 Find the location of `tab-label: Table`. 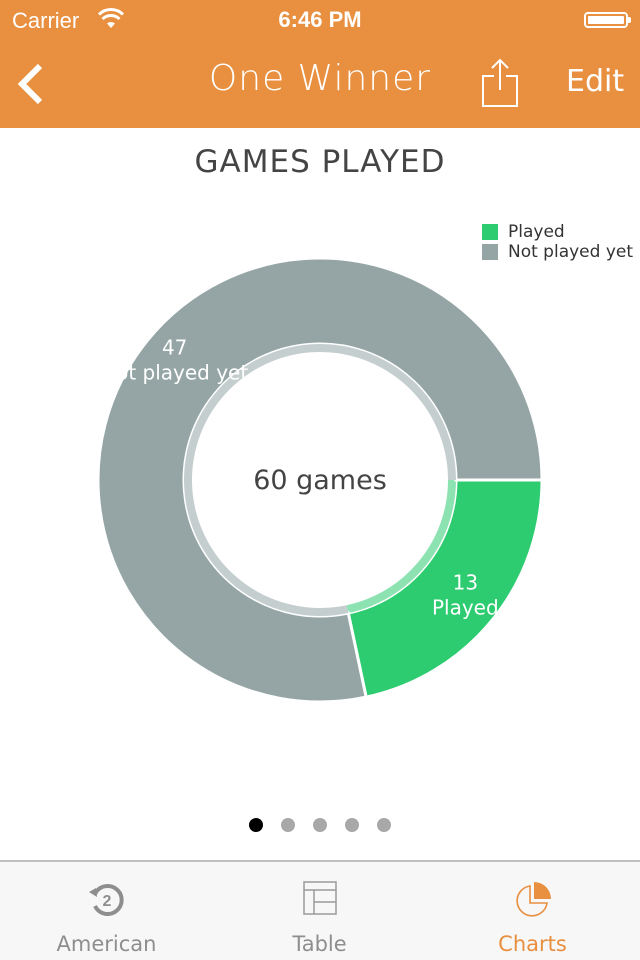

tab-label: Table is located at coordinates (319, 944).